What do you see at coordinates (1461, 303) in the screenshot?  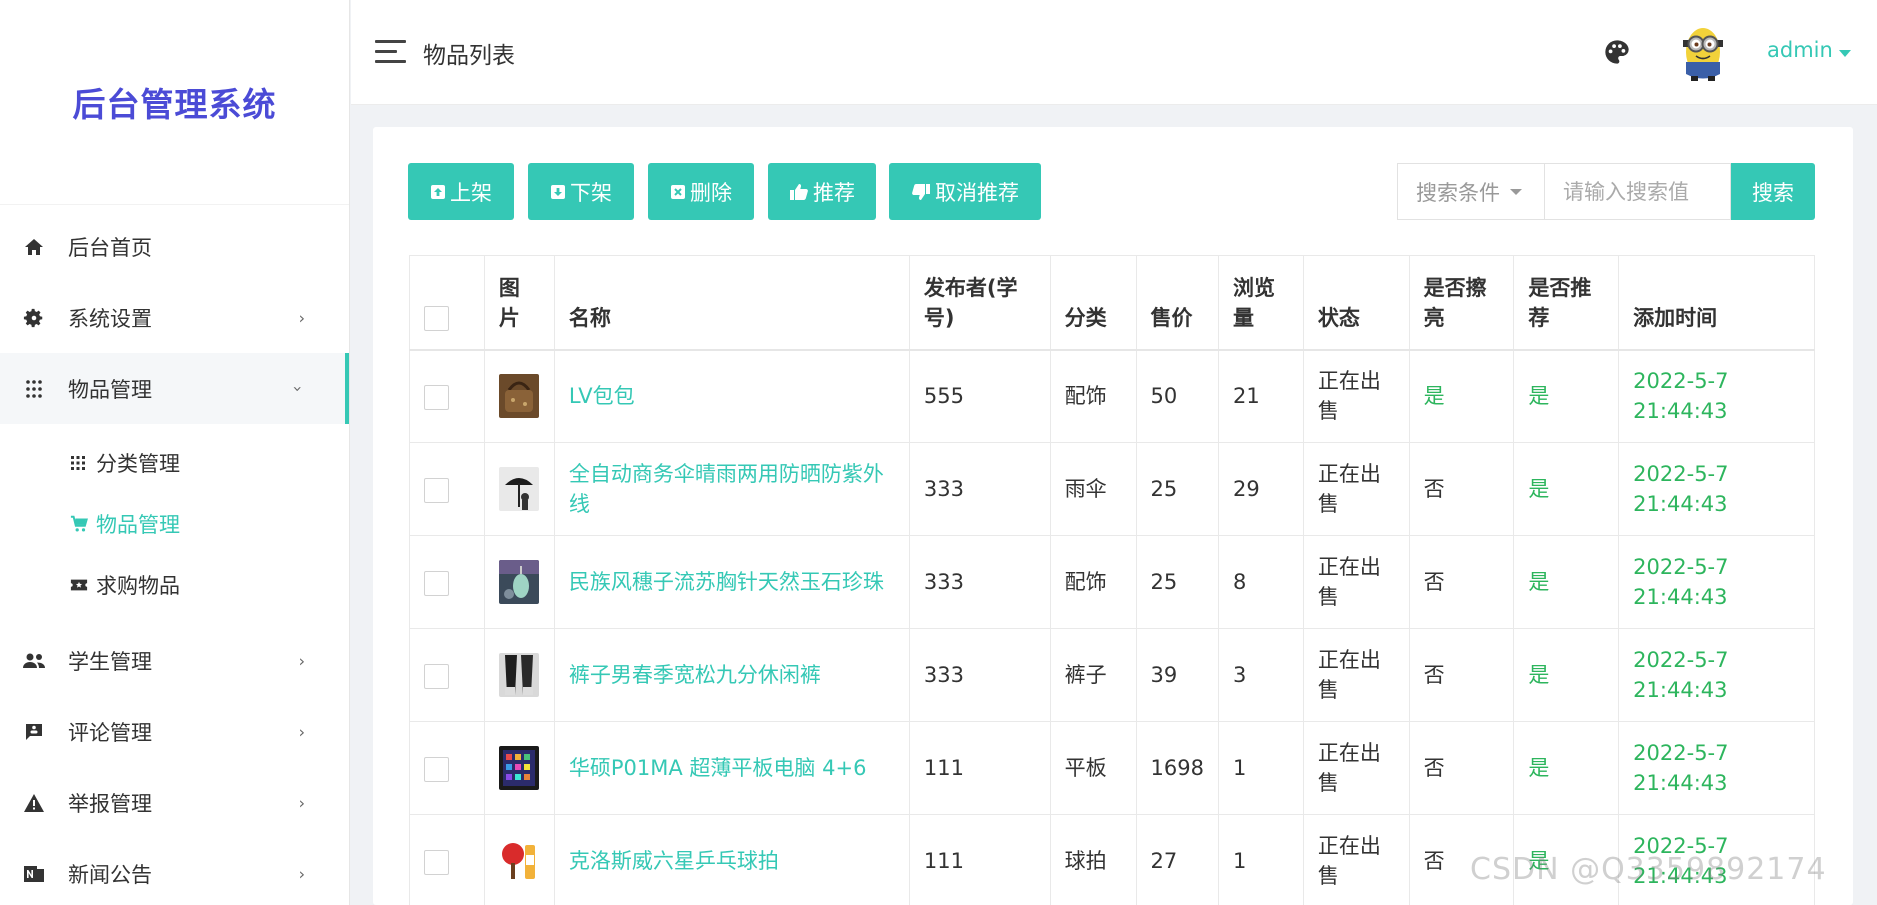 I see `col-polished: 是否擦亮` at bounding box center [1461, 303].